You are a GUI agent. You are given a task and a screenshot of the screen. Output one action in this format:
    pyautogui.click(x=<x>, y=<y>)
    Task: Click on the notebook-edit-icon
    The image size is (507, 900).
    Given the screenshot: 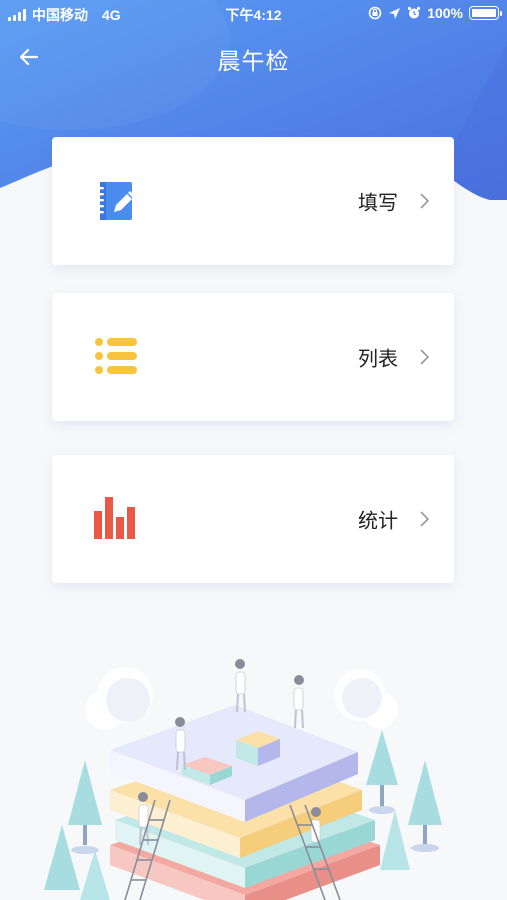 What is the action you would take?
    pyautogui.click(x=116, y=201)
    